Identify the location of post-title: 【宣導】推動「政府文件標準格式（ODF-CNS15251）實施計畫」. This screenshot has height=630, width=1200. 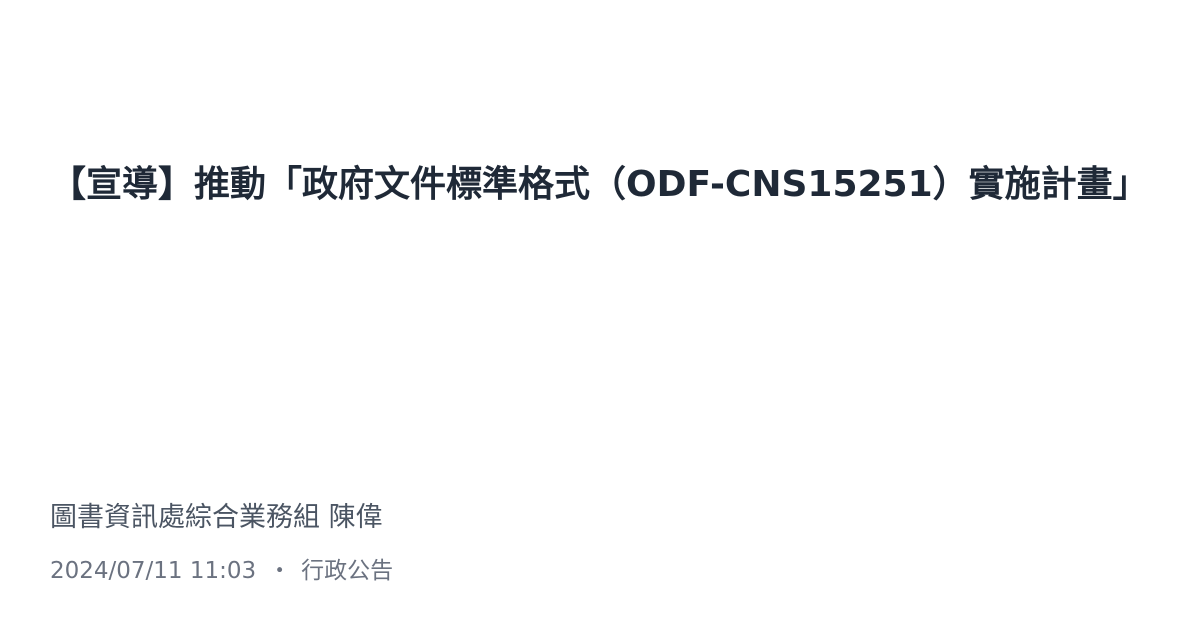
(599, 184).